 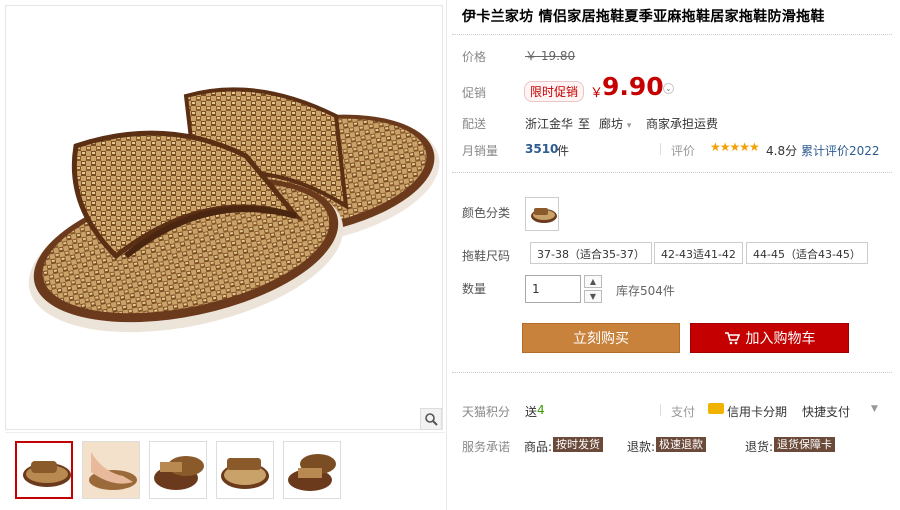 I want to click on ship-destination: 廊坊, so click(x=611, y=124).